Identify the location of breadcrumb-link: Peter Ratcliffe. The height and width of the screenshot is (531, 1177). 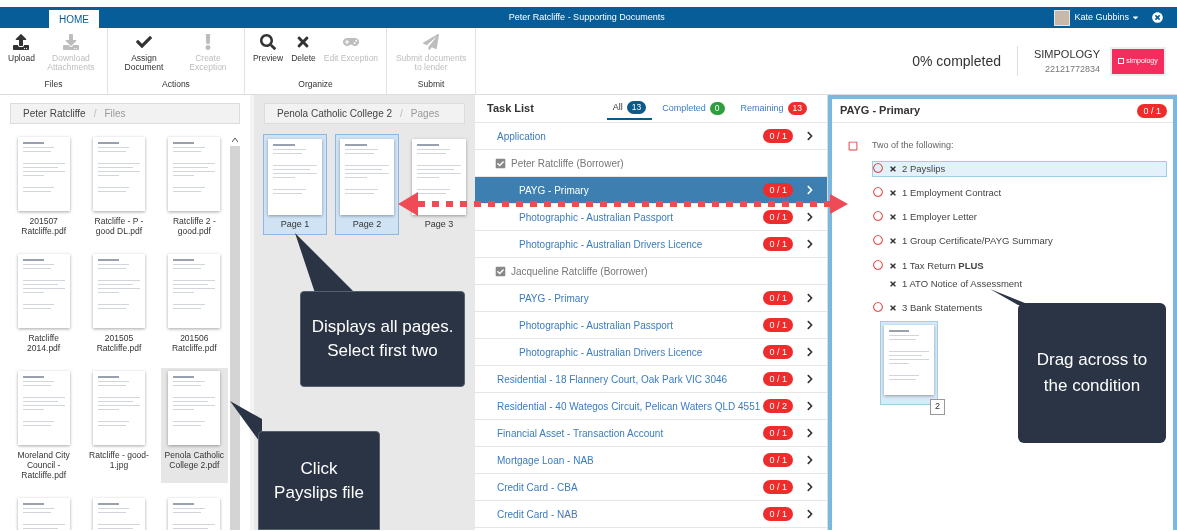
(54, 113).